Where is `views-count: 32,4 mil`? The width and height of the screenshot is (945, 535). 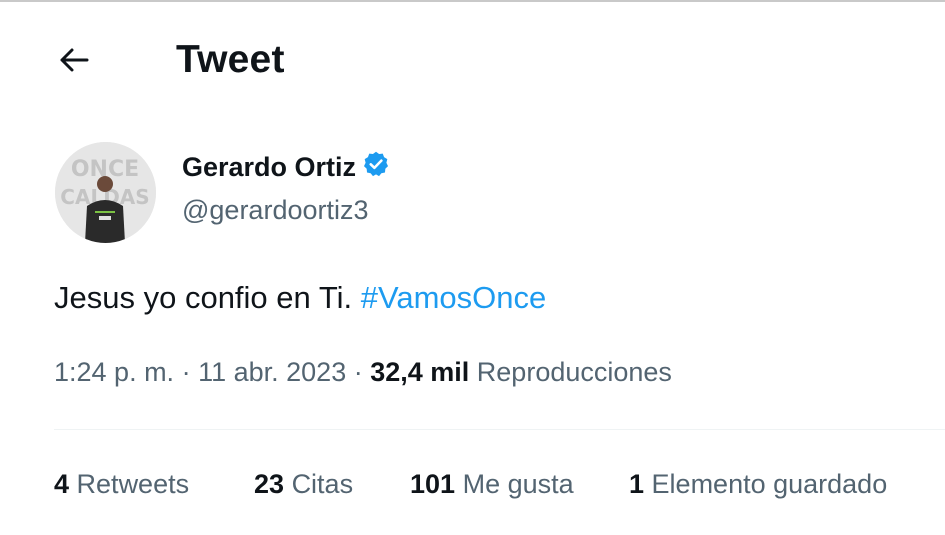
views-count: 32,4 mil is located at coordinates (420, 372).